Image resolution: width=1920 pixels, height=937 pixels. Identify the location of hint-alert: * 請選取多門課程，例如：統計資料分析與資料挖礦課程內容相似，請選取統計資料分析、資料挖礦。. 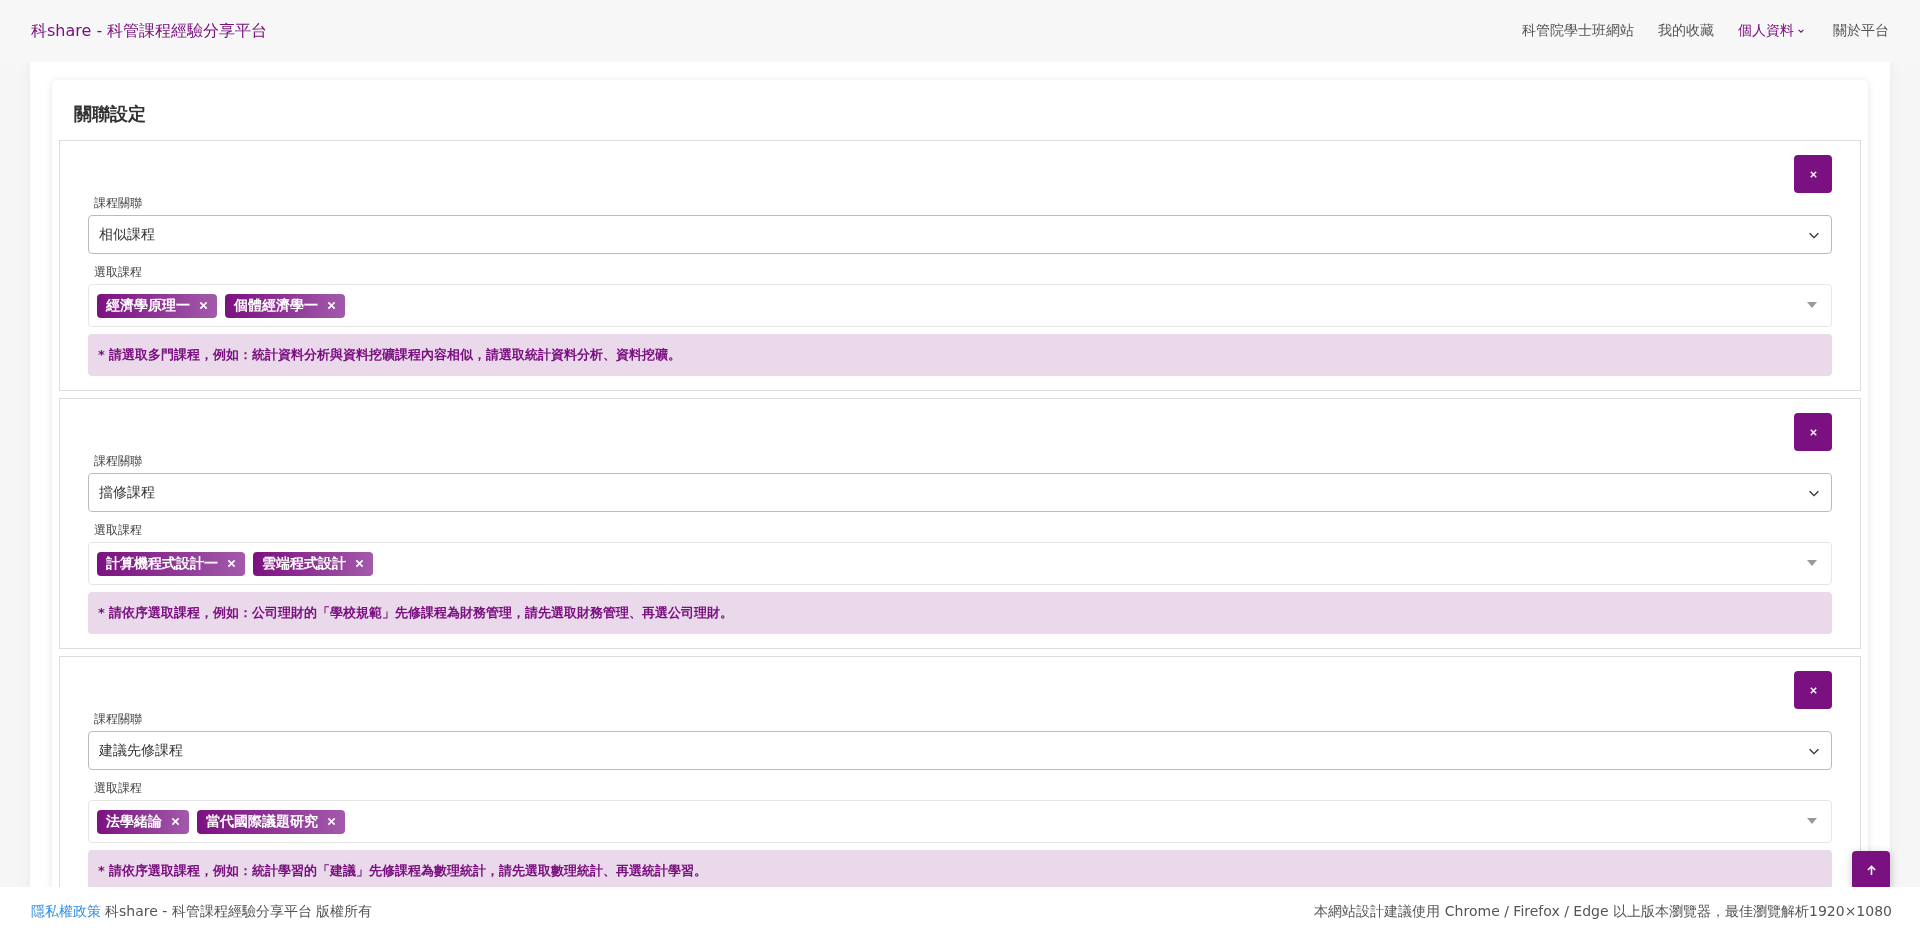
(960, 355).